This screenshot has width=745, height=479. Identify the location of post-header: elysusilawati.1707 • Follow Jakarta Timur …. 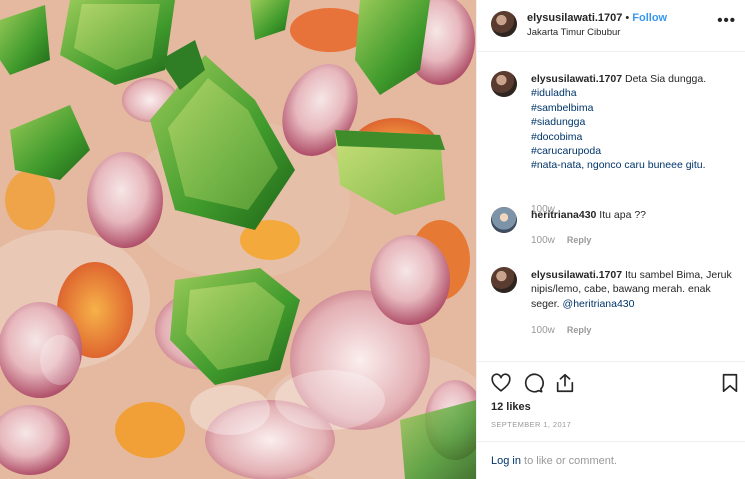
(611, 26).